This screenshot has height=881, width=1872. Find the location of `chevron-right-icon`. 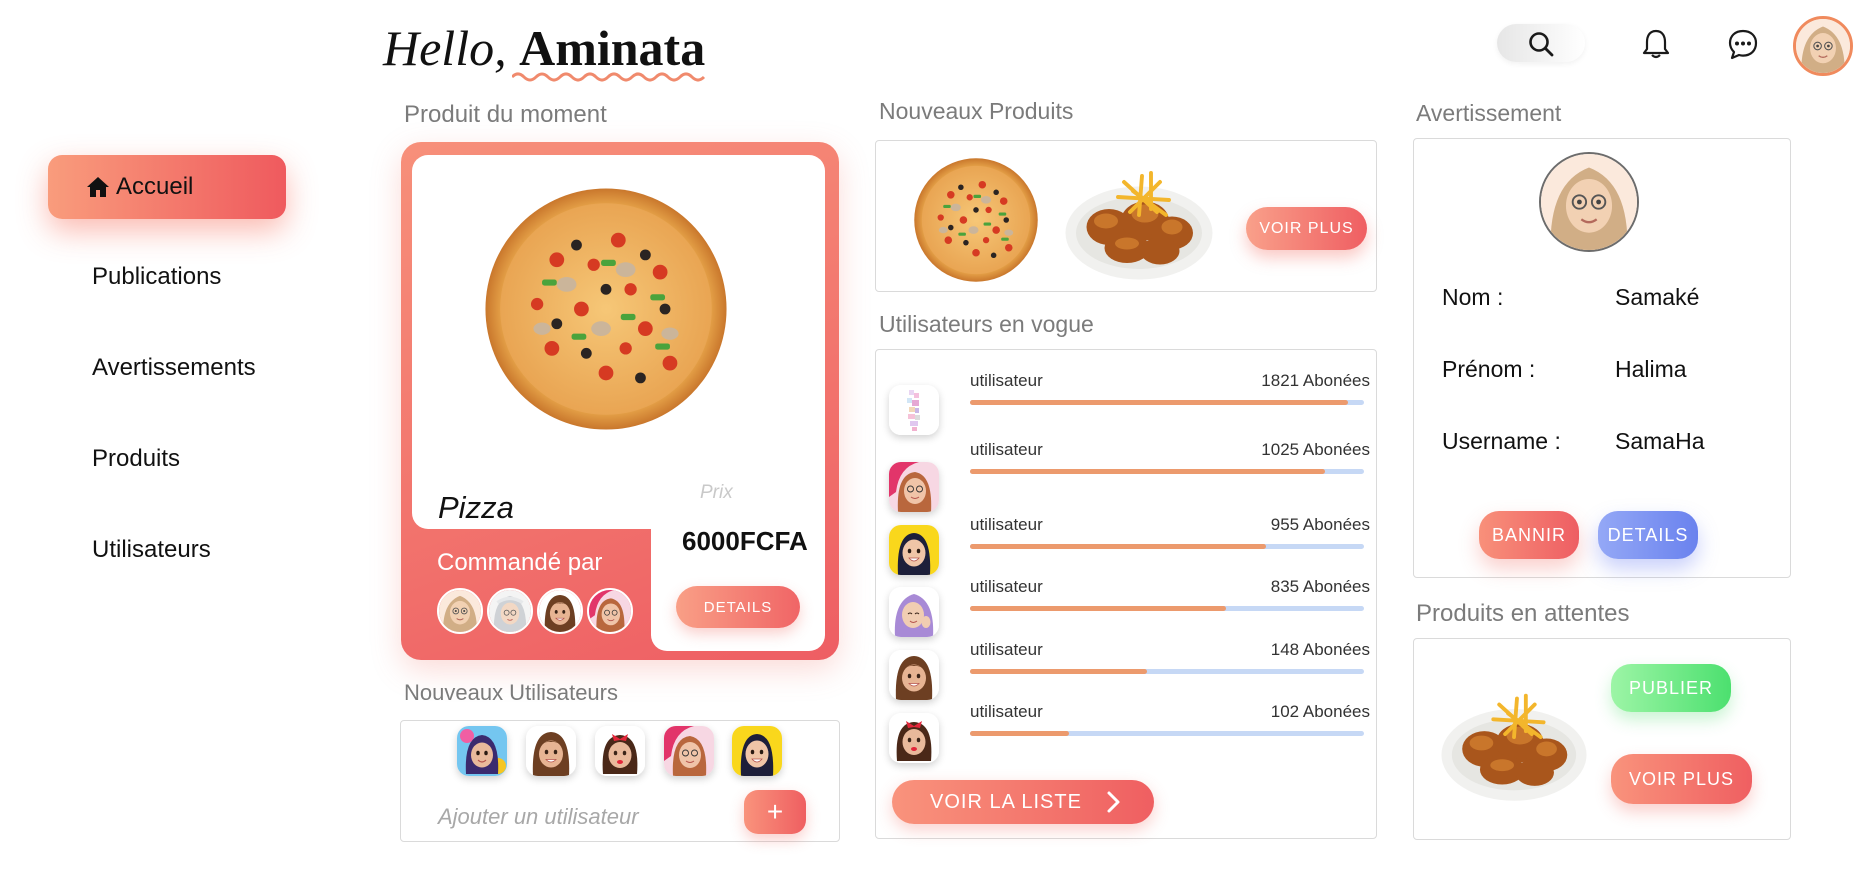

chevron-right-icon is located at coordinates (1113, 802).